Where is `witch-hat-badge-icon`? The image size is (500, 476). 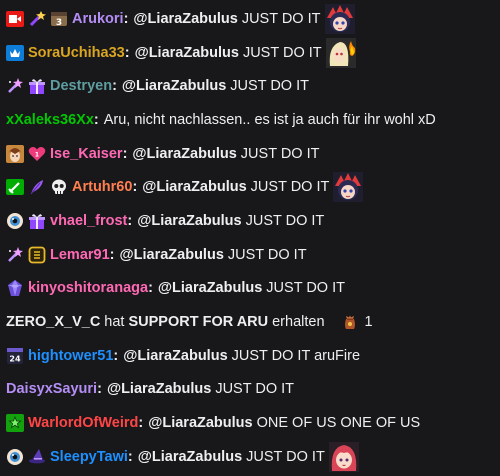 witch-hat-badge-icon is located at coordinates (37, 457).